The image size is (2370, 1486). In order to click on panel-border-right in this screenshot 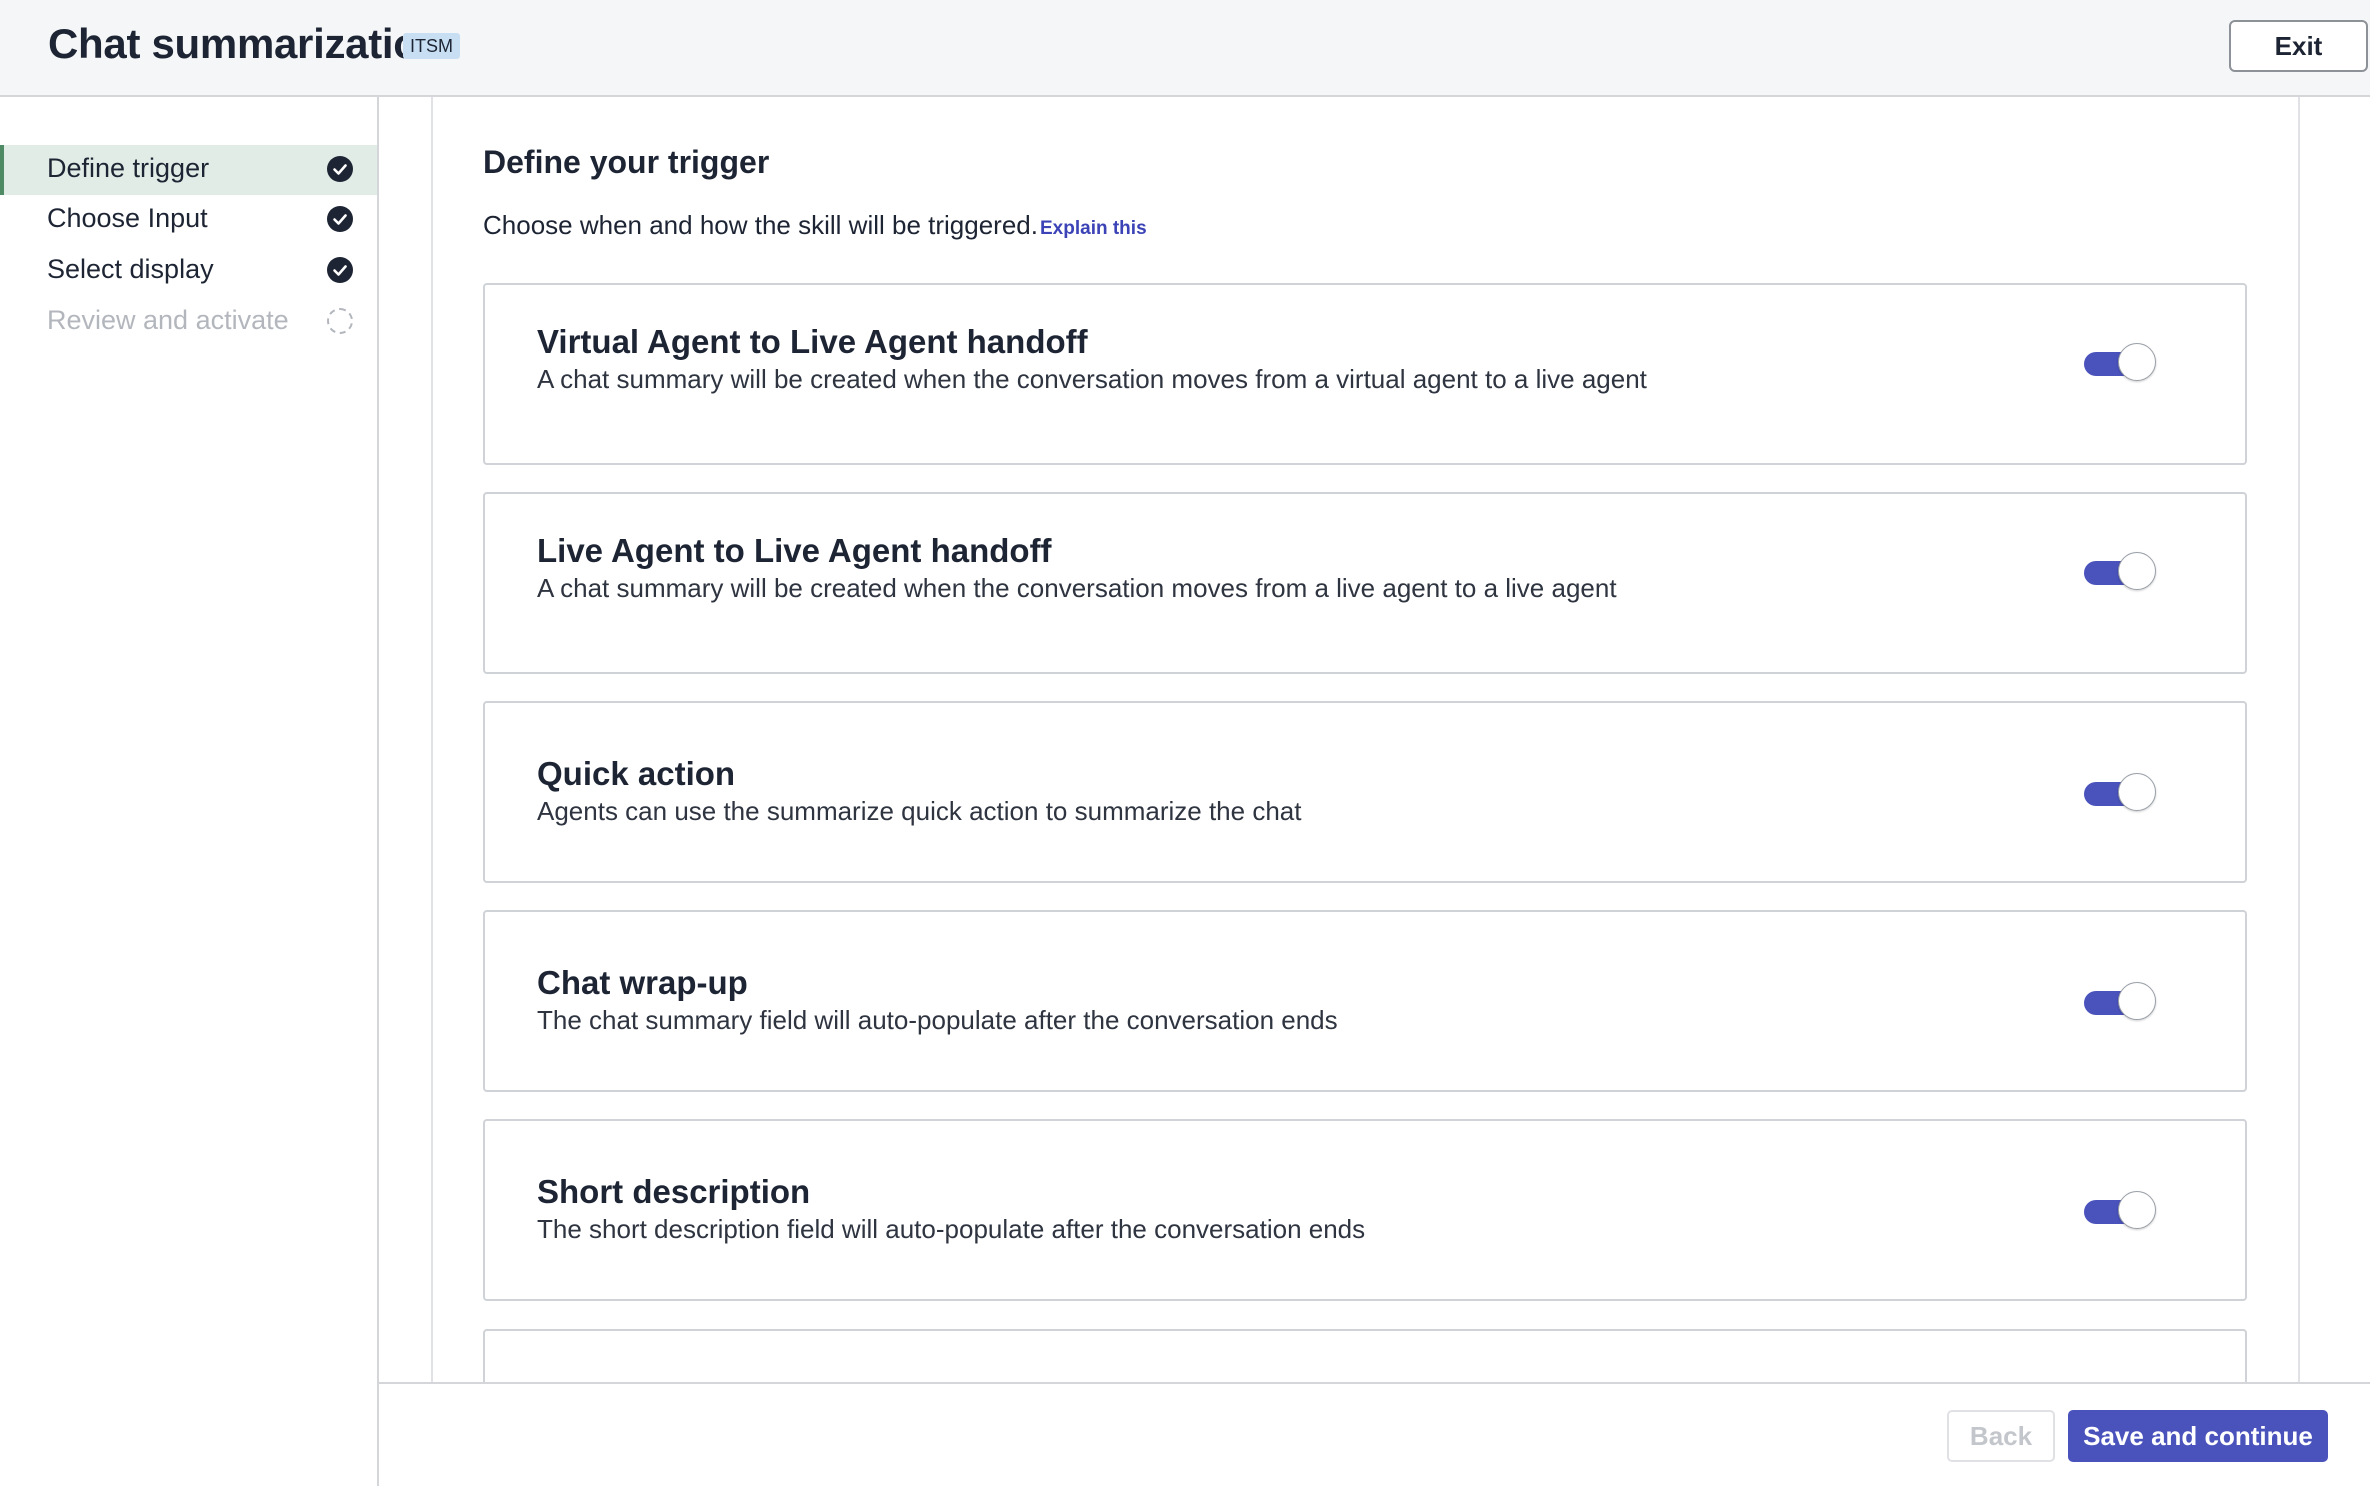, I will do `click(2299, 739)`.